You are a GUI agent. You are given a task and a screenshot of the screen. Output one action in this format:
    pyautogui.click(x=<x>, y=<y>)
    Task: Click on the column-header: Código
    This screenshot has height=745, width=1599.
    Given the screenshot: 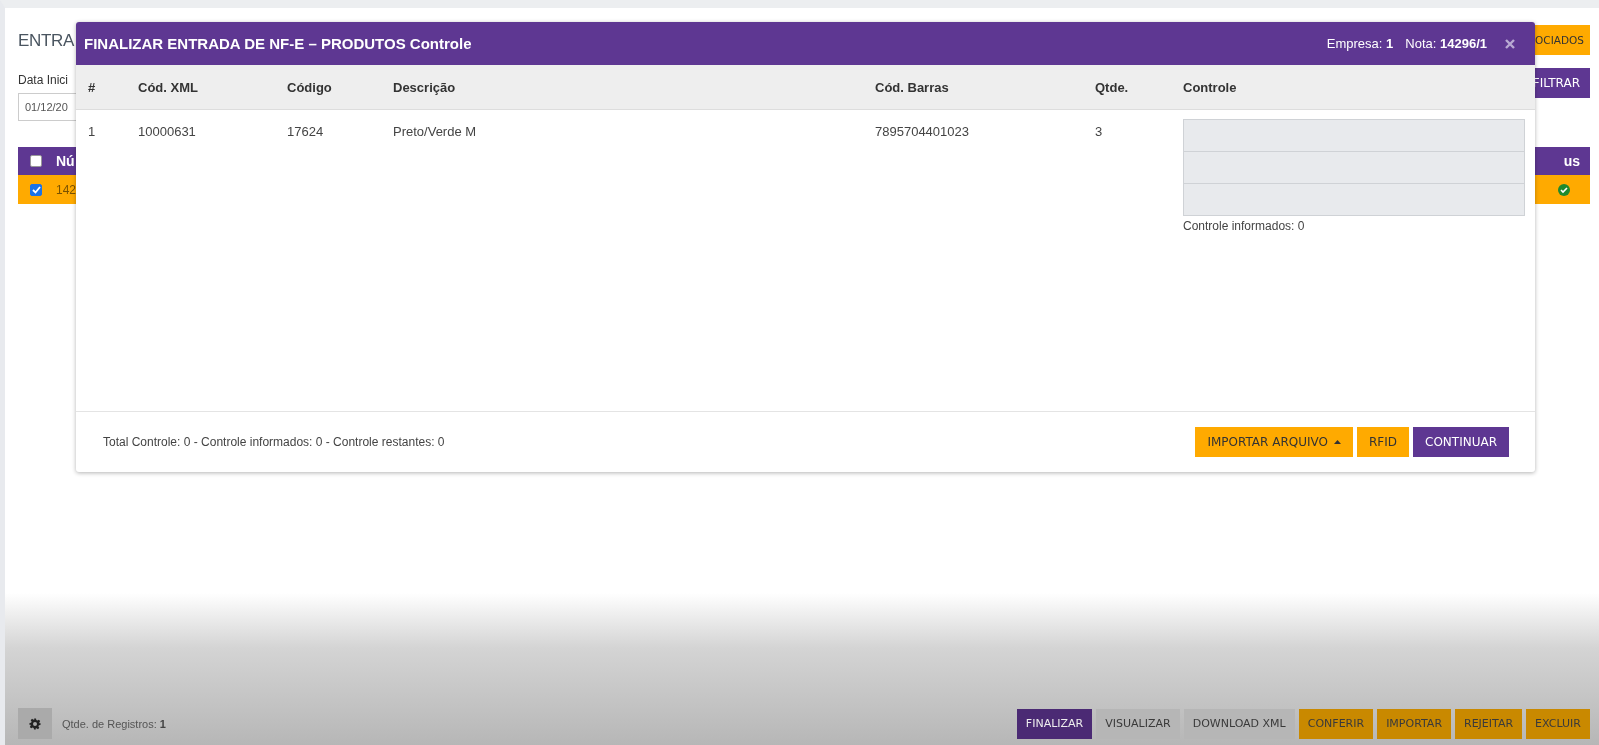 What is the action you would take?
    pyautogui.click(x=310, y=87)
    